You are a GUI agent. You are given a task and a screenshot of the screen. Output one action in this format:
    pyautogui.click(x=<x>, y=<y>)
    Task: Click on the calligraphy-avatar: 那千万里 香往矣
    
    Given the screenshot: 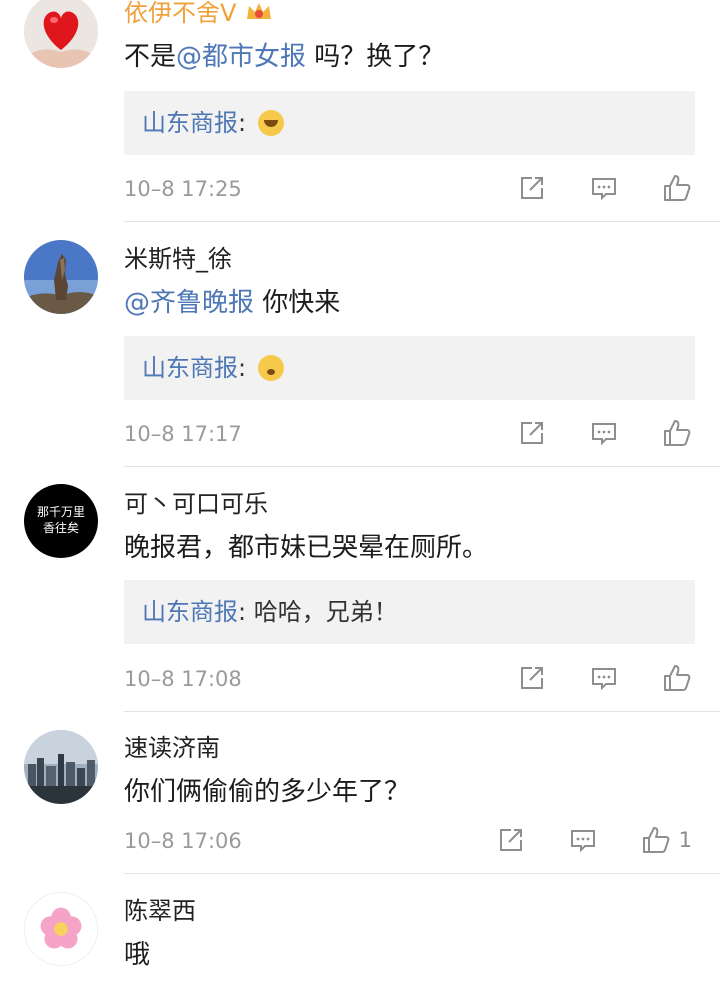 What is the action you would take?
    pyautogui.click(x=60, y=520)
    